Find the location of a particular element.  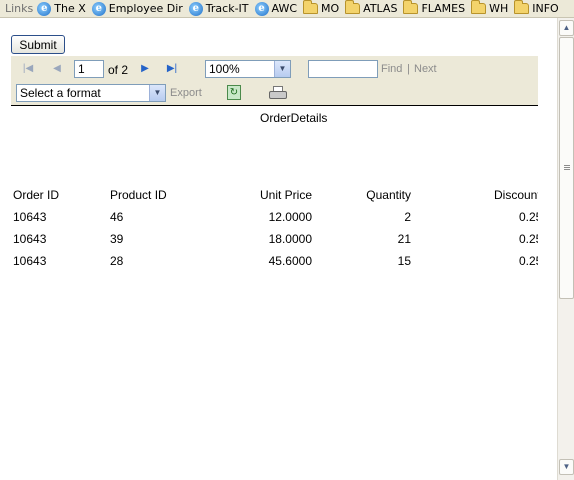

table-cell: 45.6000 is located at coordinates (290, 261).